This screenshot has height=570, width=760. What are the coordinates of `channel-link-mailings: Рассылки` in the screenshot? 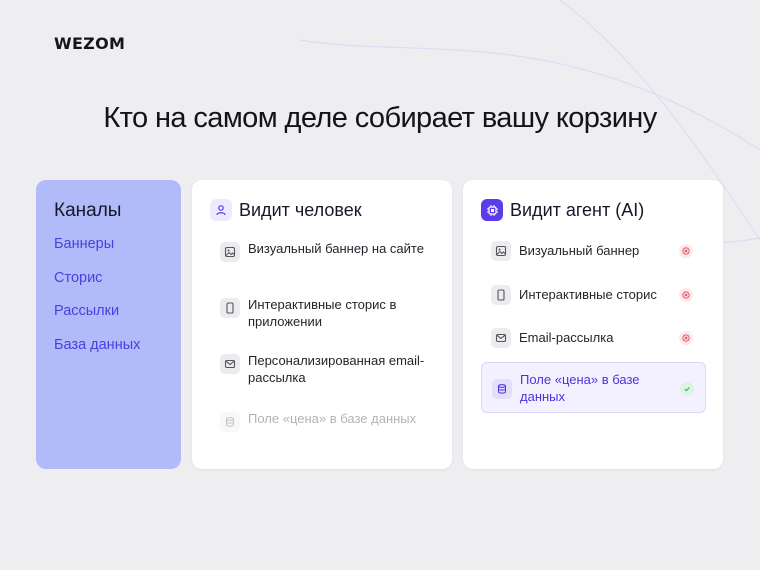 It's located at (108, 318).